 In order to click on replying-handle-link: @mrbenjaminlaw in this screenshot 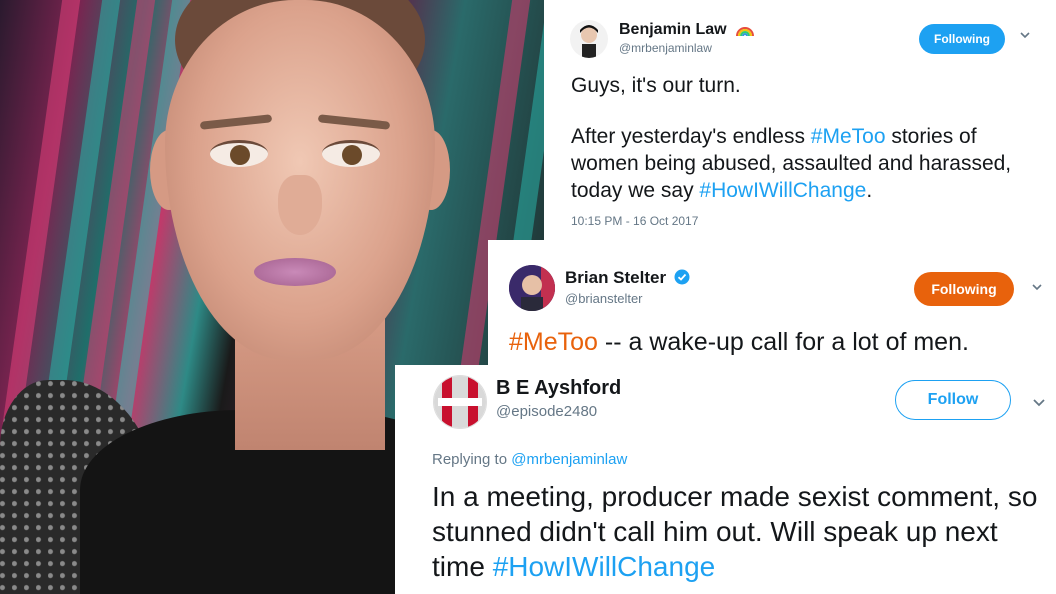, I will do `click(569, 459)`.